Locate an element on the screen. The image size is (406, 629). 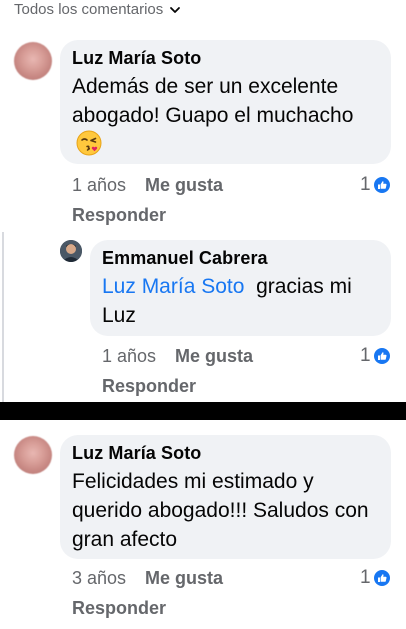
comment-actions: 3 años Me gusta is located at coordinates (147, 578).